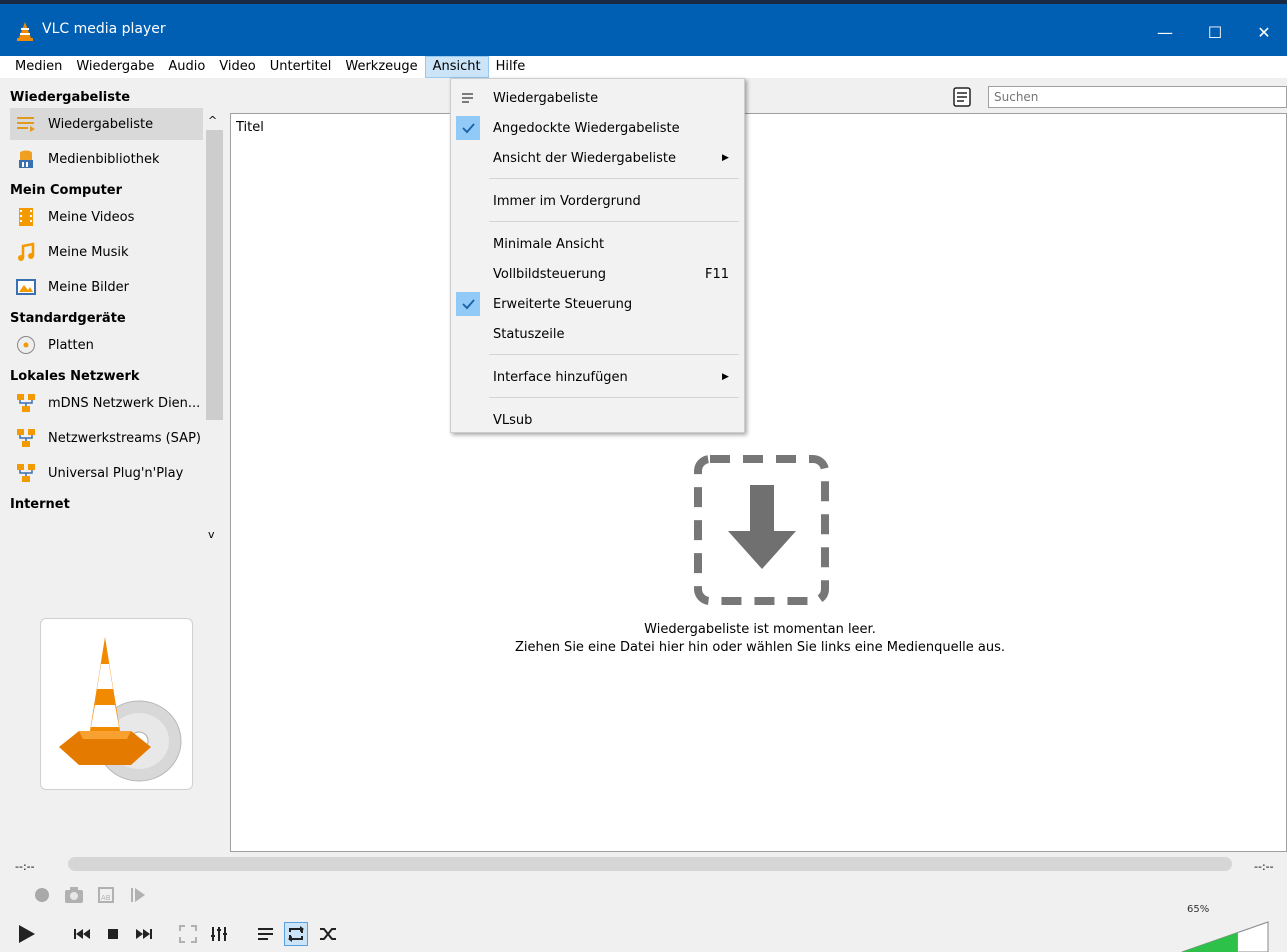  What do you see at coordinates (1215, 32) in the screenshot?
I see `maximize-button: ☐` at bounding box center [1215, 32].